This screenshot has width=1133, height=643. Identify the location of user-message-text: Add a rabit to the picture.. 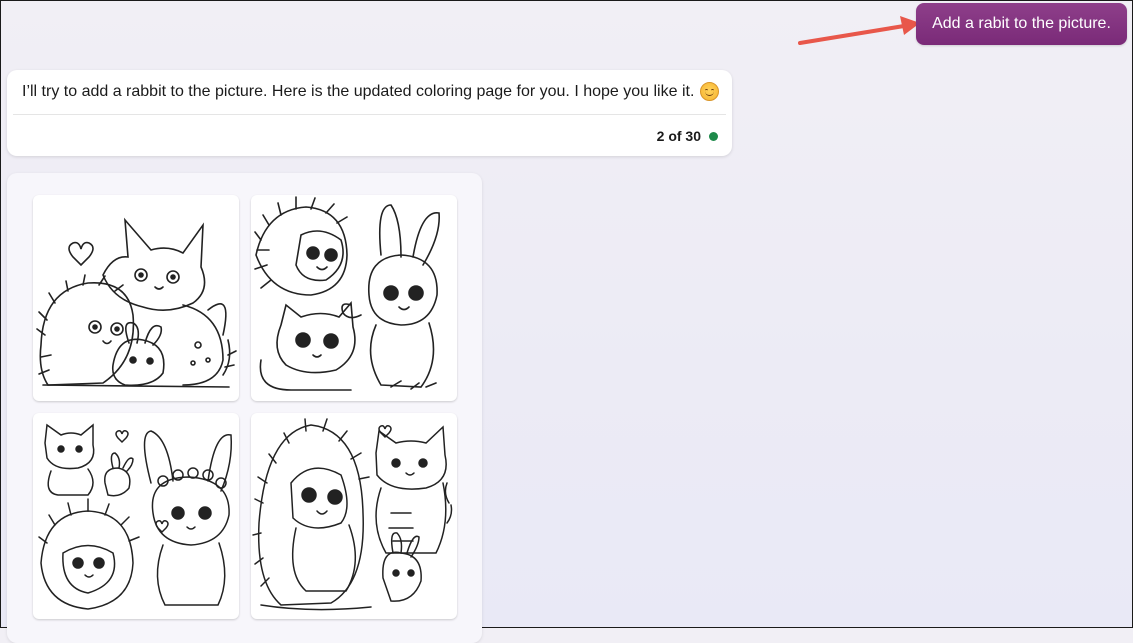
(1021, 23).